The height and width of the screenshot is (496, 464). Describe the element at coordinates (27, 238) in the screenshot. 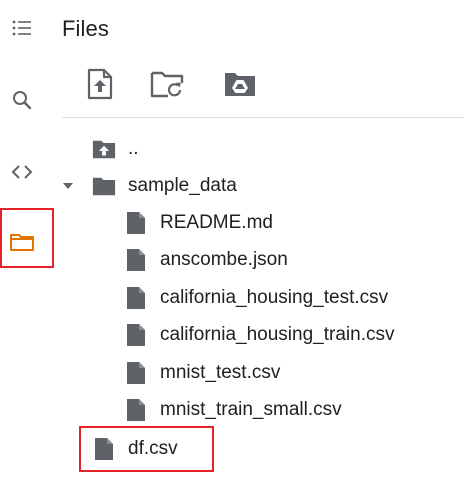

I see `files-button-highlight` at that location.